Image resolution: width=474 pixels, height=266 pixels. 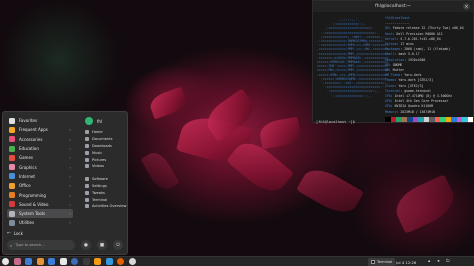 I want to click on clock: Jul 4 12:26, so click(x=406, y=262).